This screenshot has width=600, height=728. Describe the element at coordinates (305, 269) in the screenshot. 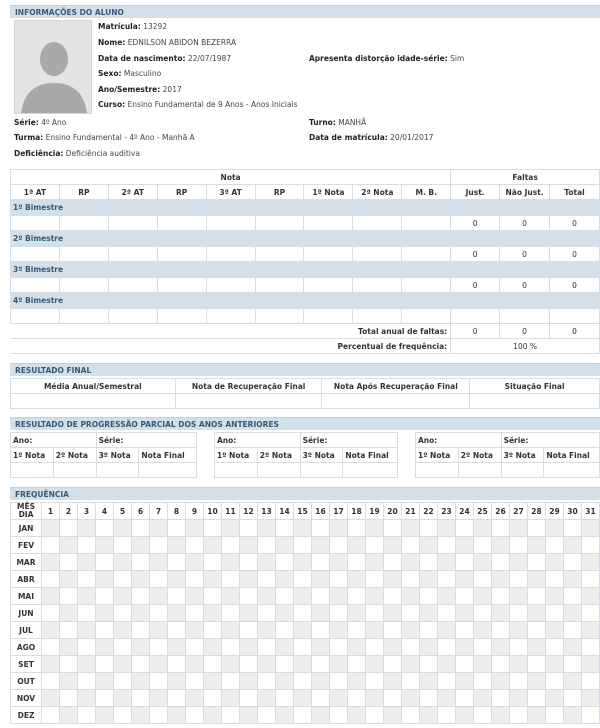

I see `bimestre-3-label: 3º Bimestre` at that location.